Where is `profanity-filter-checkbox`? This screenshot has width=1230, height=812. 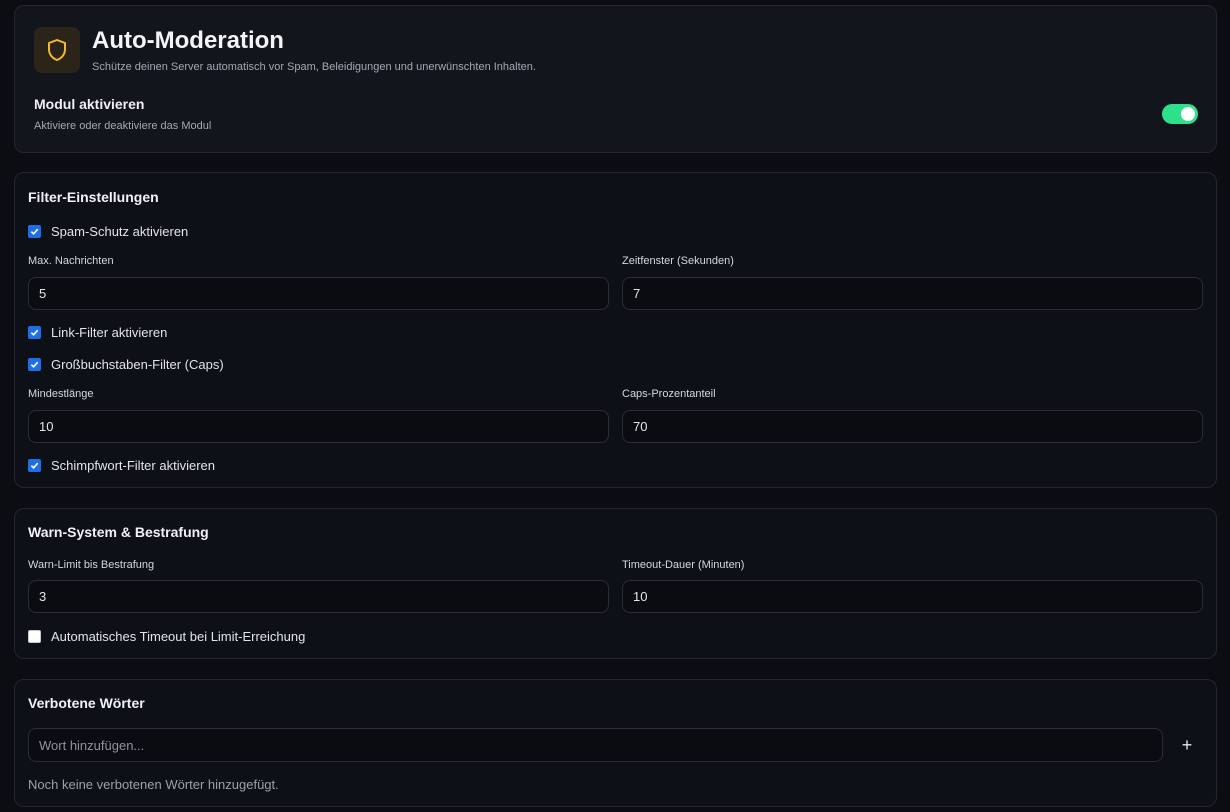
profanity-filter-checkbox is located at coordinates (34, 465).